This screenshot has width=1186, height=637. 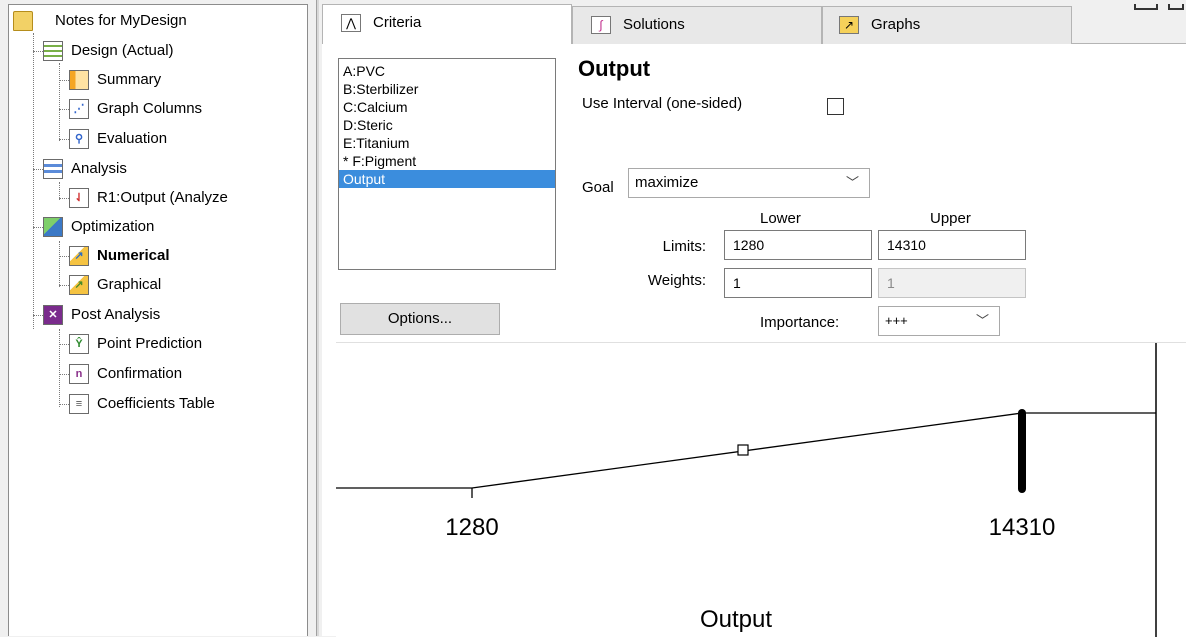 What do you see at coordinates (667, 182) in the screenshot?
I see `goal-value: maximize` at bounding box center [667, 182].